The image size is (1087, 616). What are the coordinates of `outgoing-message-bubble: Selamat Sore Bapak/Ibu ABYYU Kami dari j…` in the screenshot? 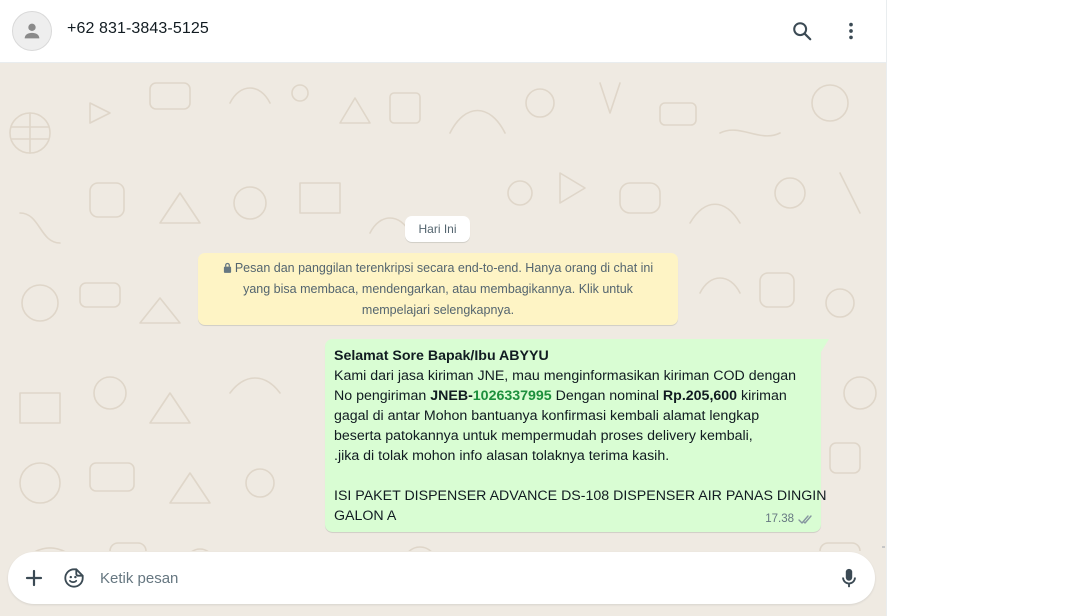 It's located at (577, 435).